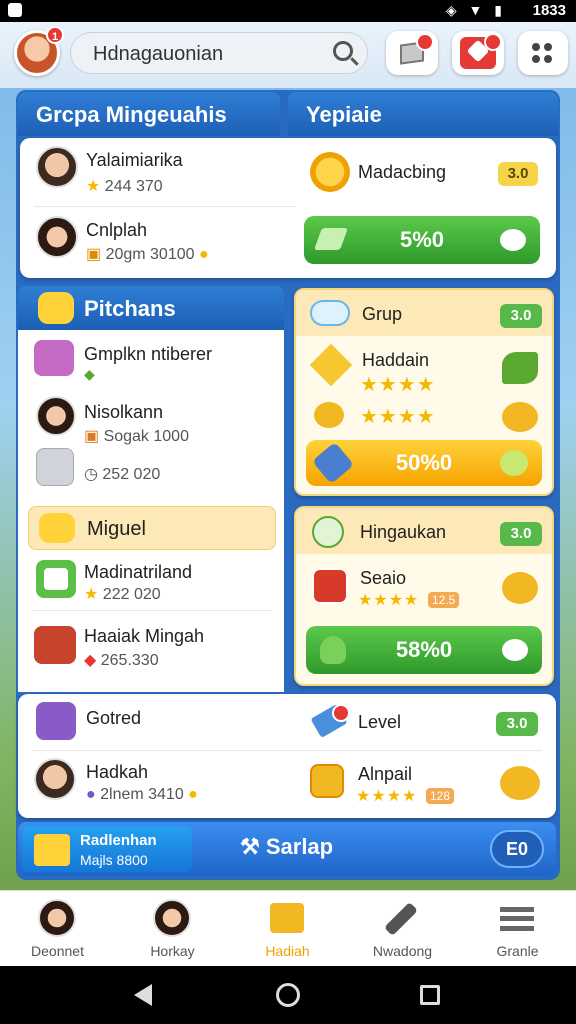  Describe the element at coordinates (136, 436) in the screenshot. I see `row-sub: ▣ Sogak 1000` at that location.